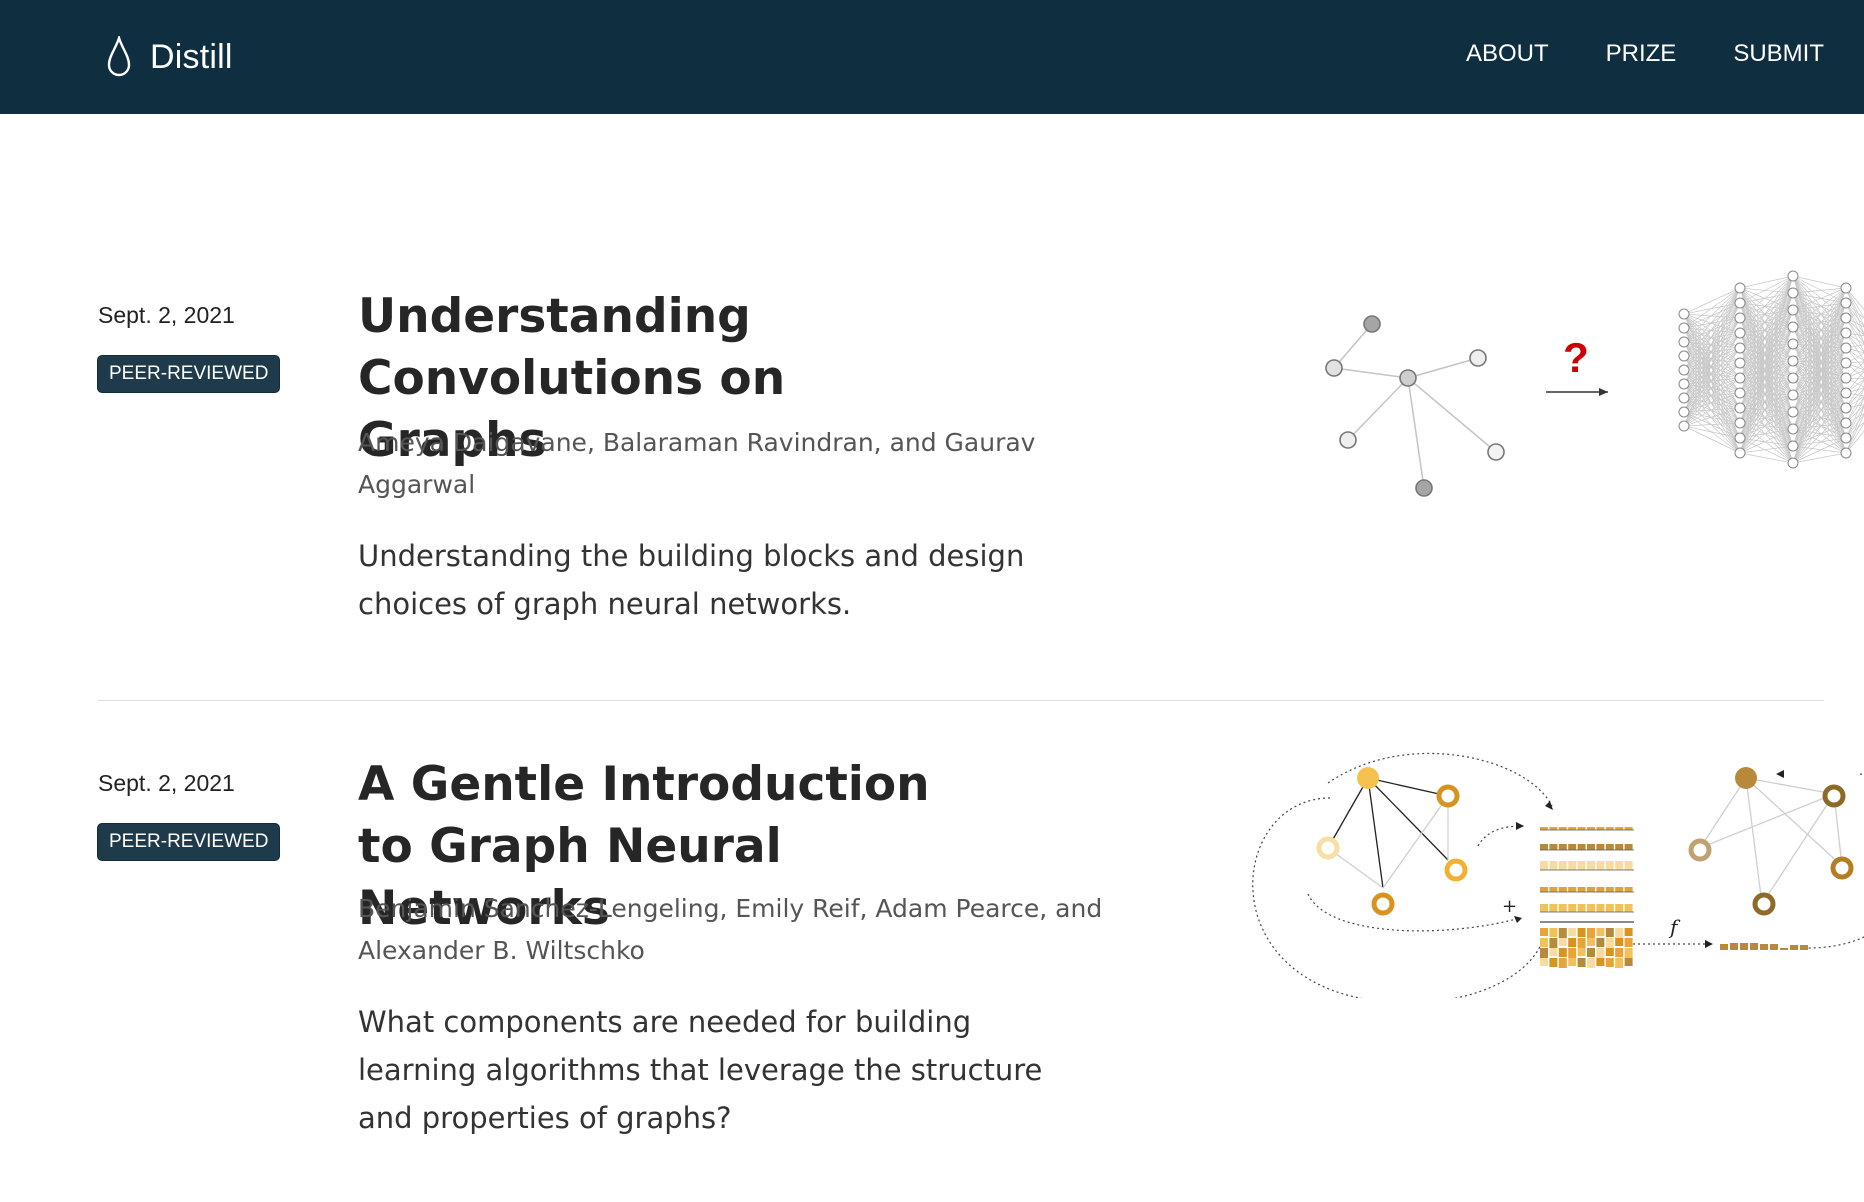 The image size is (1864, 1202). I want to click on arrow-icon, so click(1577, 392).